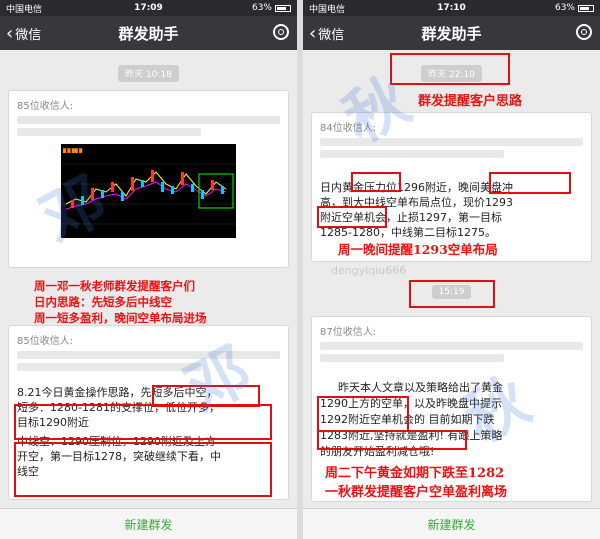 Image resolution: width=600 pixels, height=539 pixels. Describe the element at coordinates (416, 492) in the screenshot. I see `annotation-line: 一秋群发提醒客户空单盈利离场` at that location.